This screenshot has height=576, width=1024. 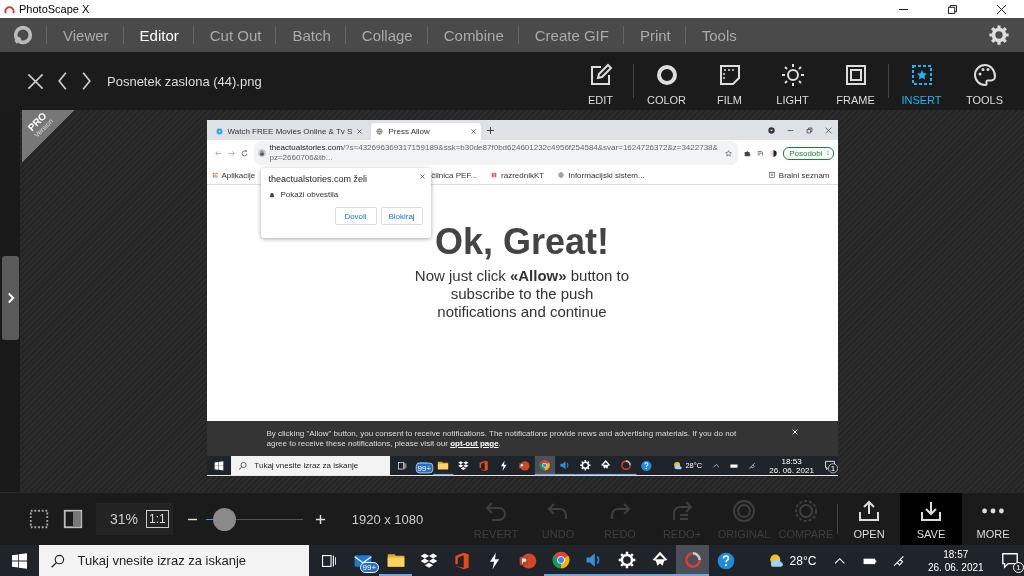 I want to click on menu-tab: Print, so click(x=654, y=35).